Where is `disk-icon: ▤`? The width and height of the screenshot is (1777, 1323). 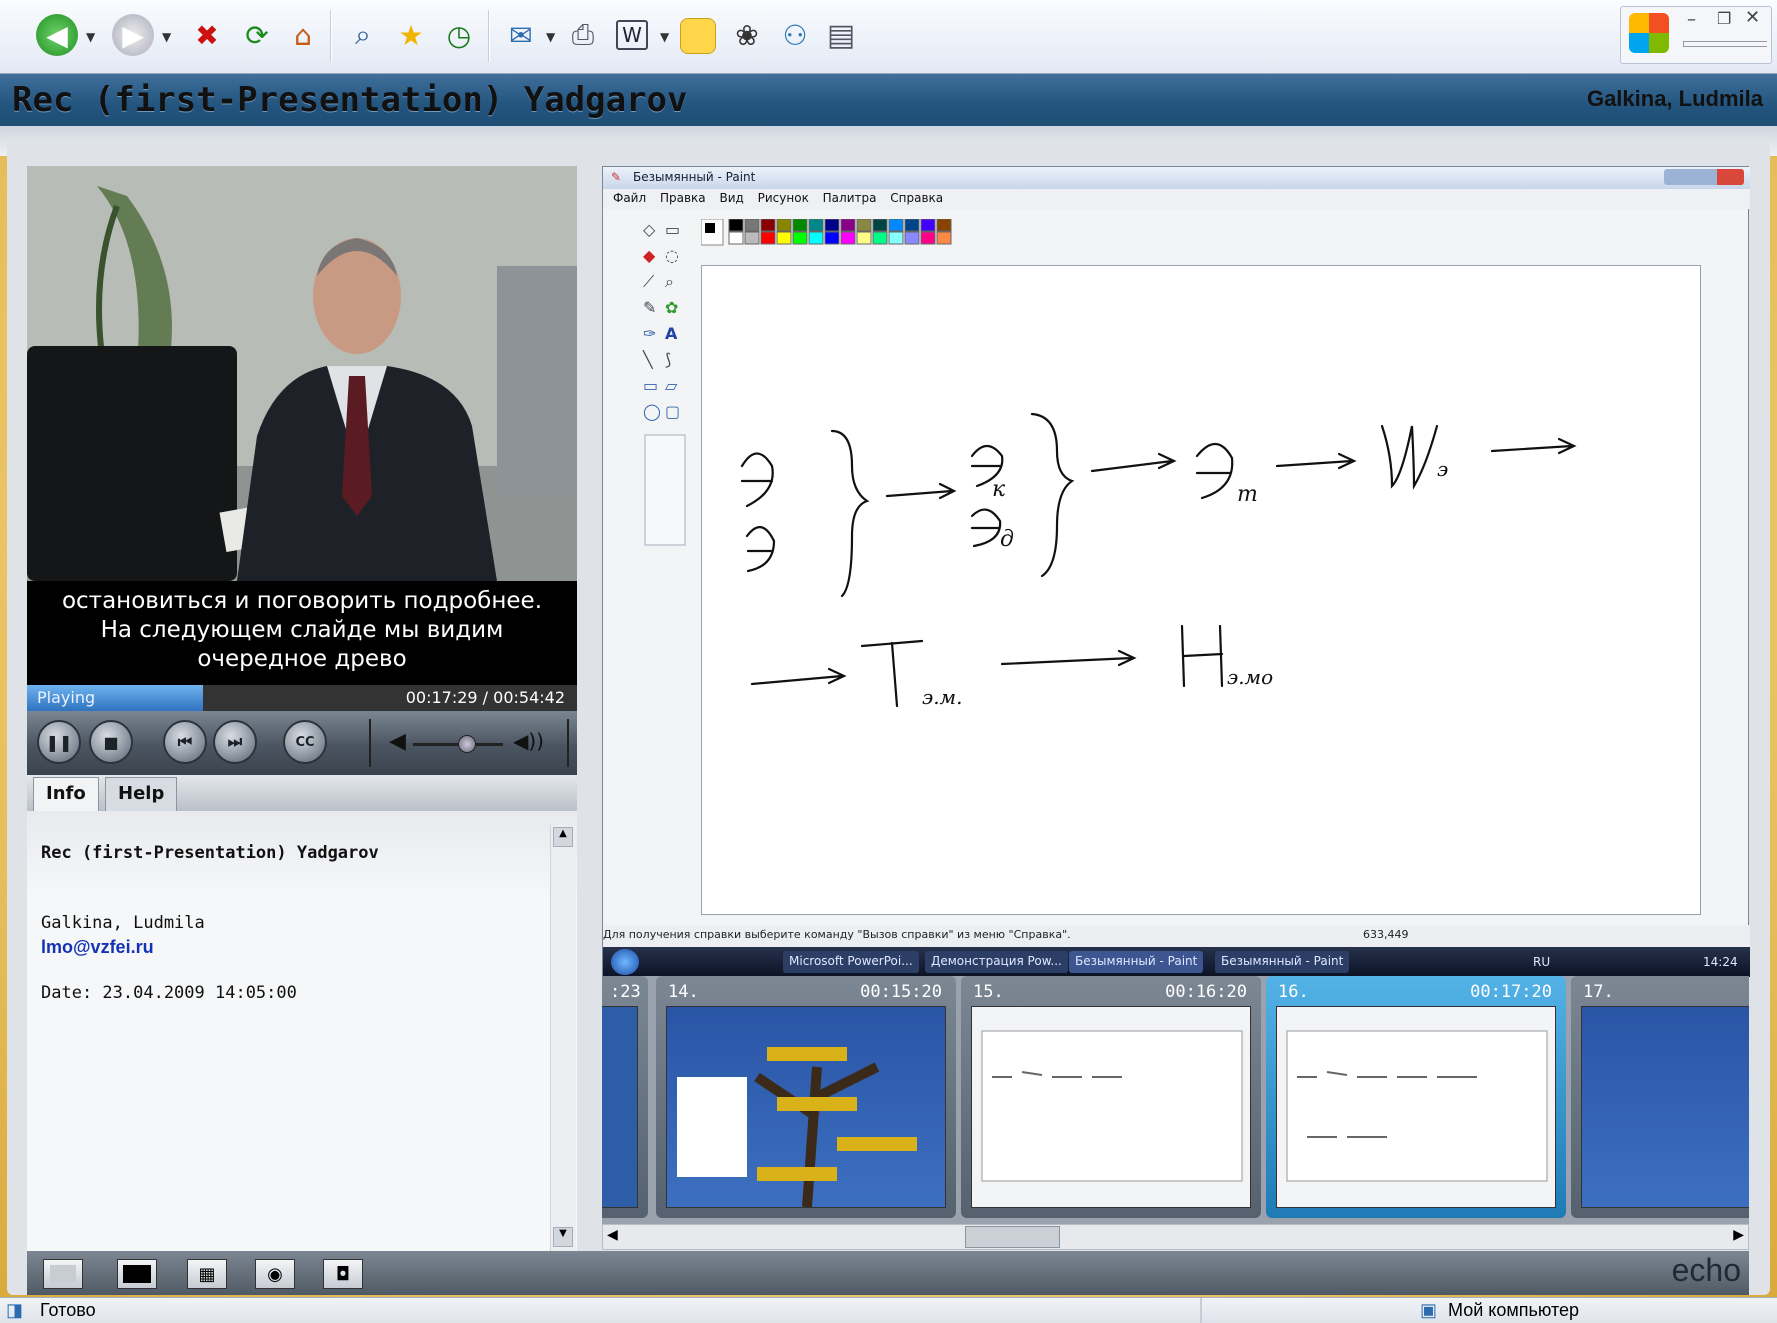
disk-icon: ▤ is located at coordinates (841, 35).